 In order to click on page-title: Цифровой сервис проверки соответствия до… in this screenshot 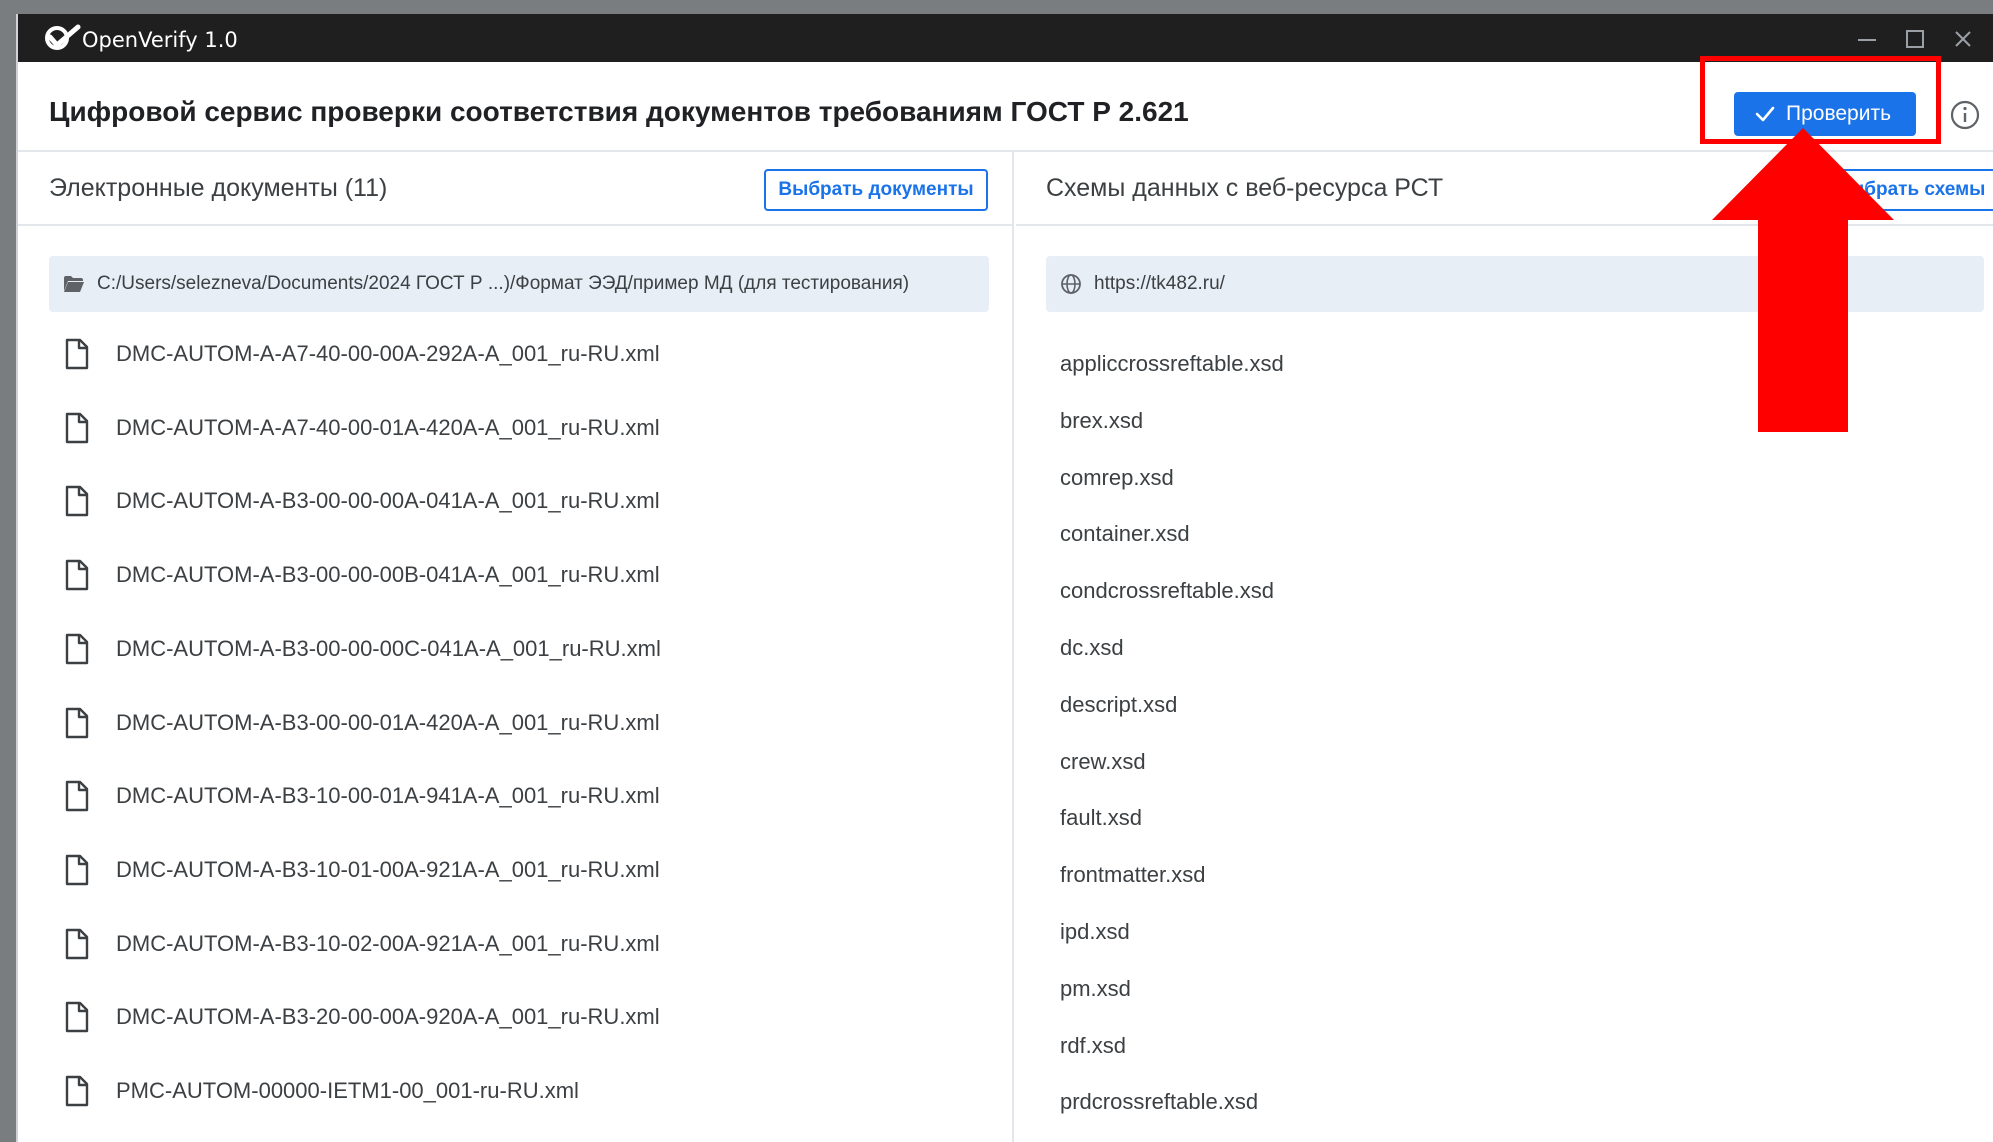, I will do `click(619, 111)`.